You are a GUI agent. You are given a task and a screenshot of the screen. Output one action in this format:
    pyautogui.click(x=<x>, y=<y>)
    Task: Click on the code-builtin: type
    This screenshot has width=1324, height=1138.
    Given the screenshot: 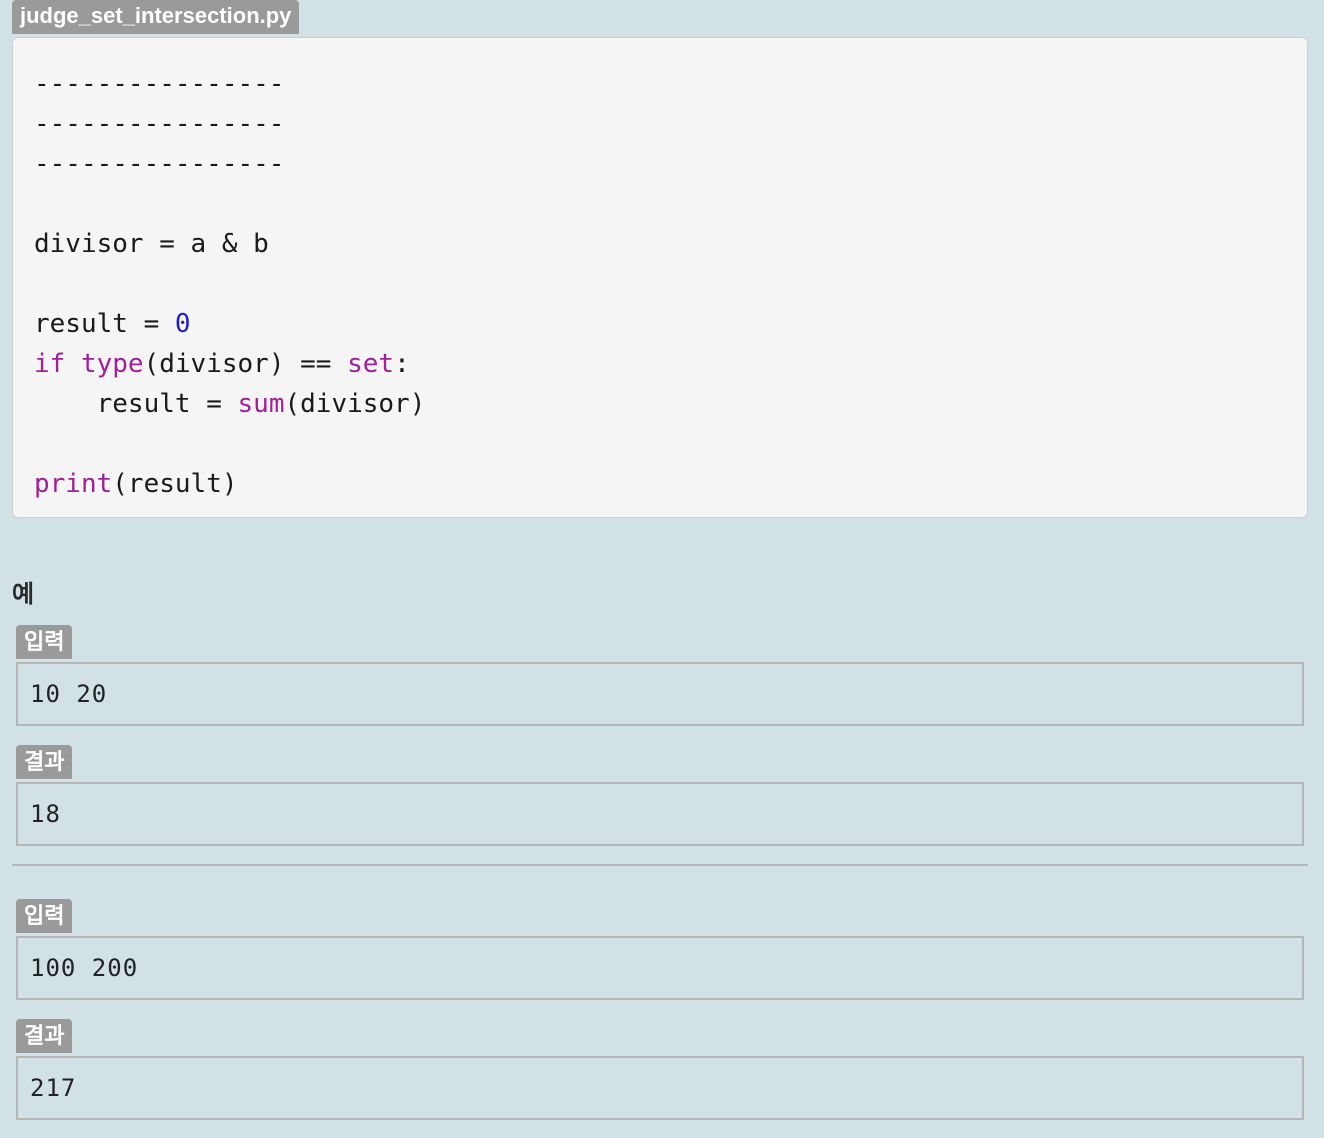 What is the action you would take?
    pyautogui.click(x=112, y=364)
    